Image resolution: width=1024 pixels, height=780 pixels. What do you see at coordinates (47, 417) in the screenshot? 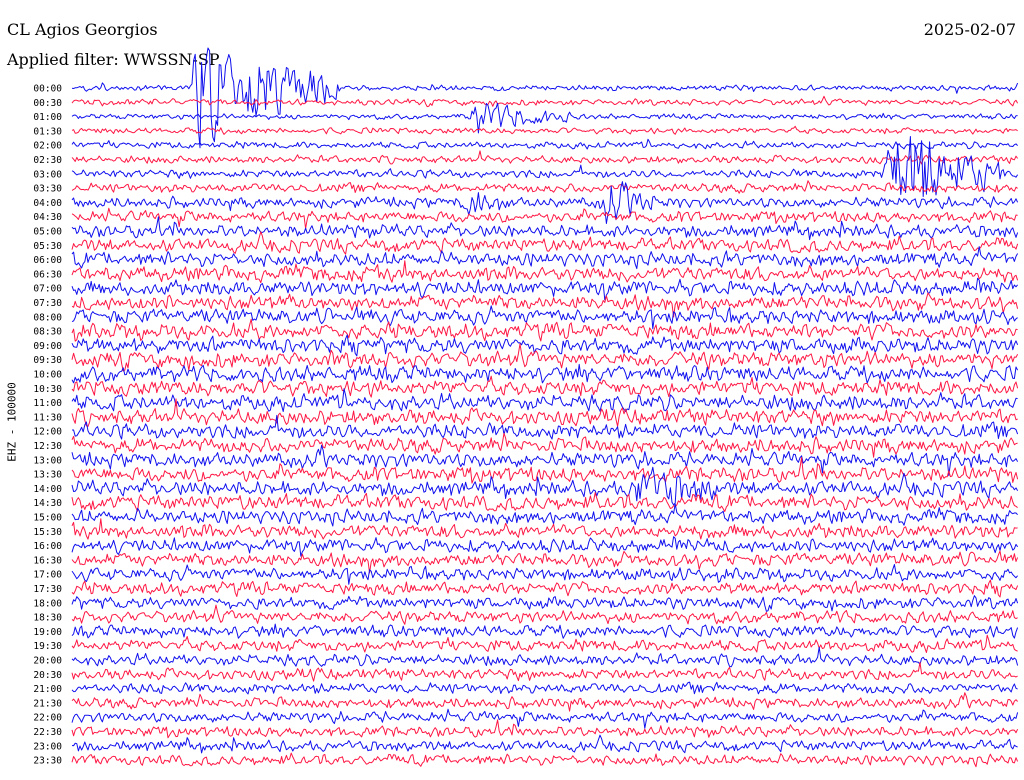
I see `row-time-label: 11:30` at bounding box center [47, 417].